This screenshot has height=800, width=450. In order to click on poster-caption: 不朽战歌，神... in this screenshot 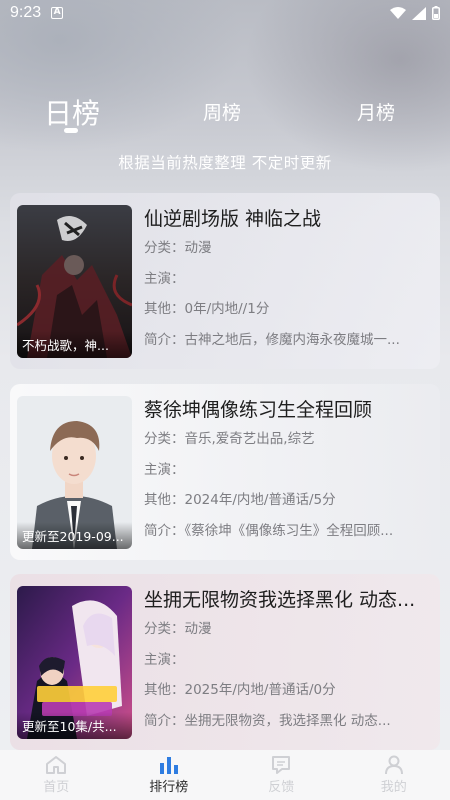, I will do `click(74, 344)`.